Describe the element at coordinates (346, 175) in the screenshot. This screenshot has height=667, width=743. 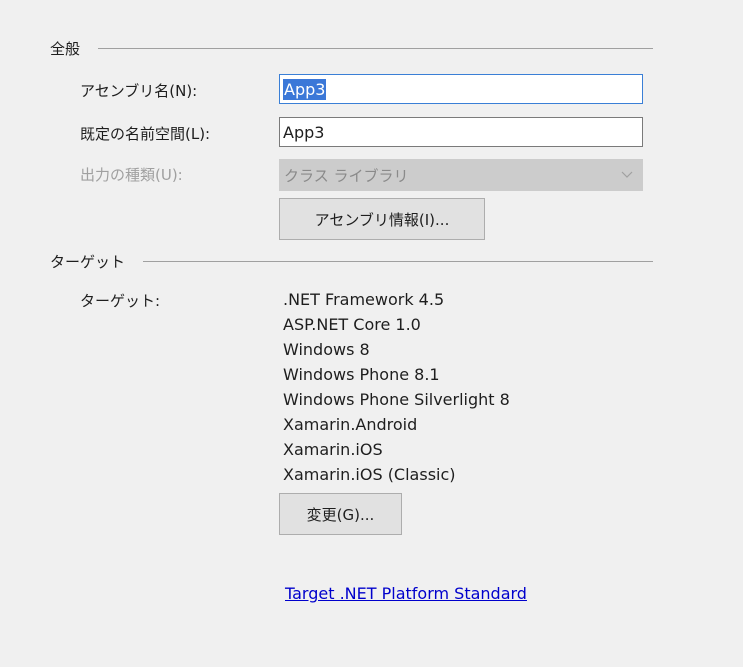
I see `output-type-value: クラス ライブラリ` at that location.